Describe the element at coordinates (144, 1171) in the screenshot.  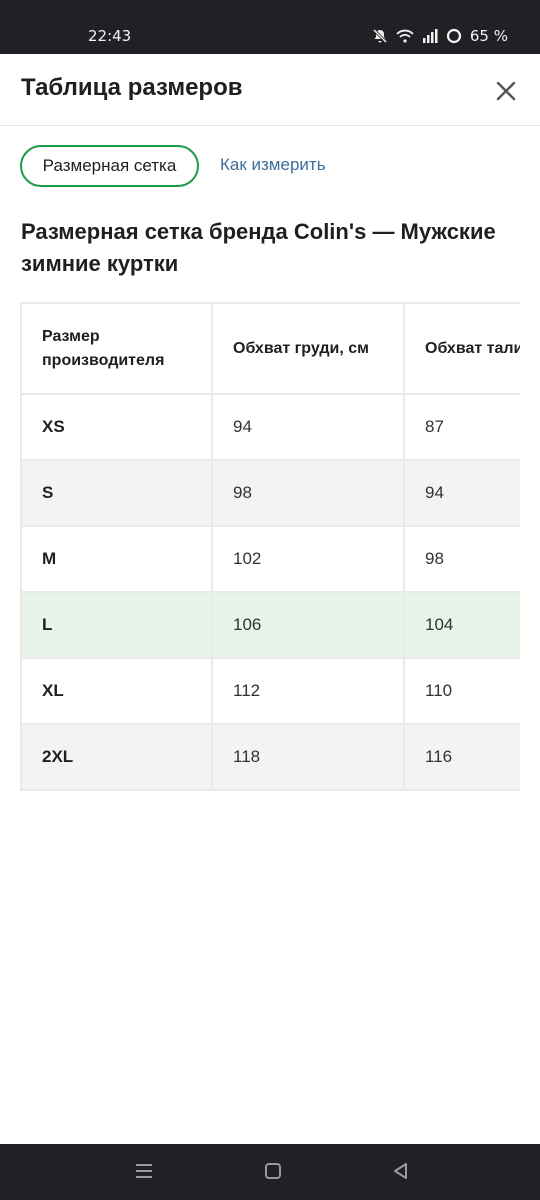
I see `recent-apps-icon` at that location.